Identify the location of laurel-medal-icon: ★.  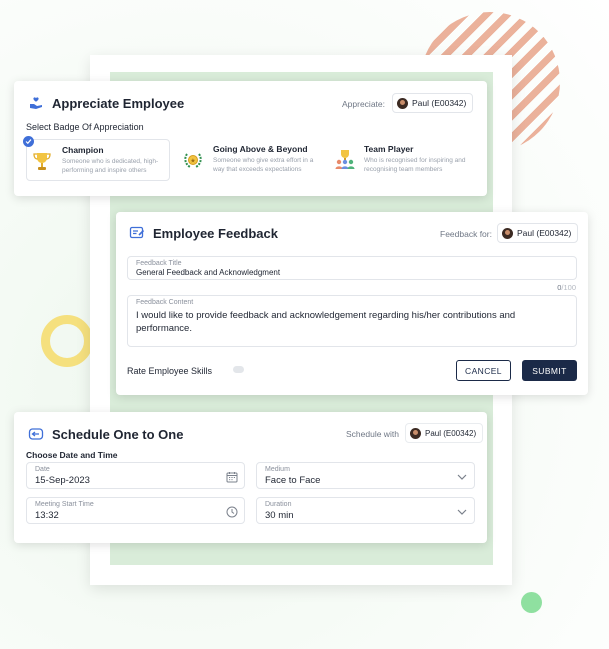
(193, 160).